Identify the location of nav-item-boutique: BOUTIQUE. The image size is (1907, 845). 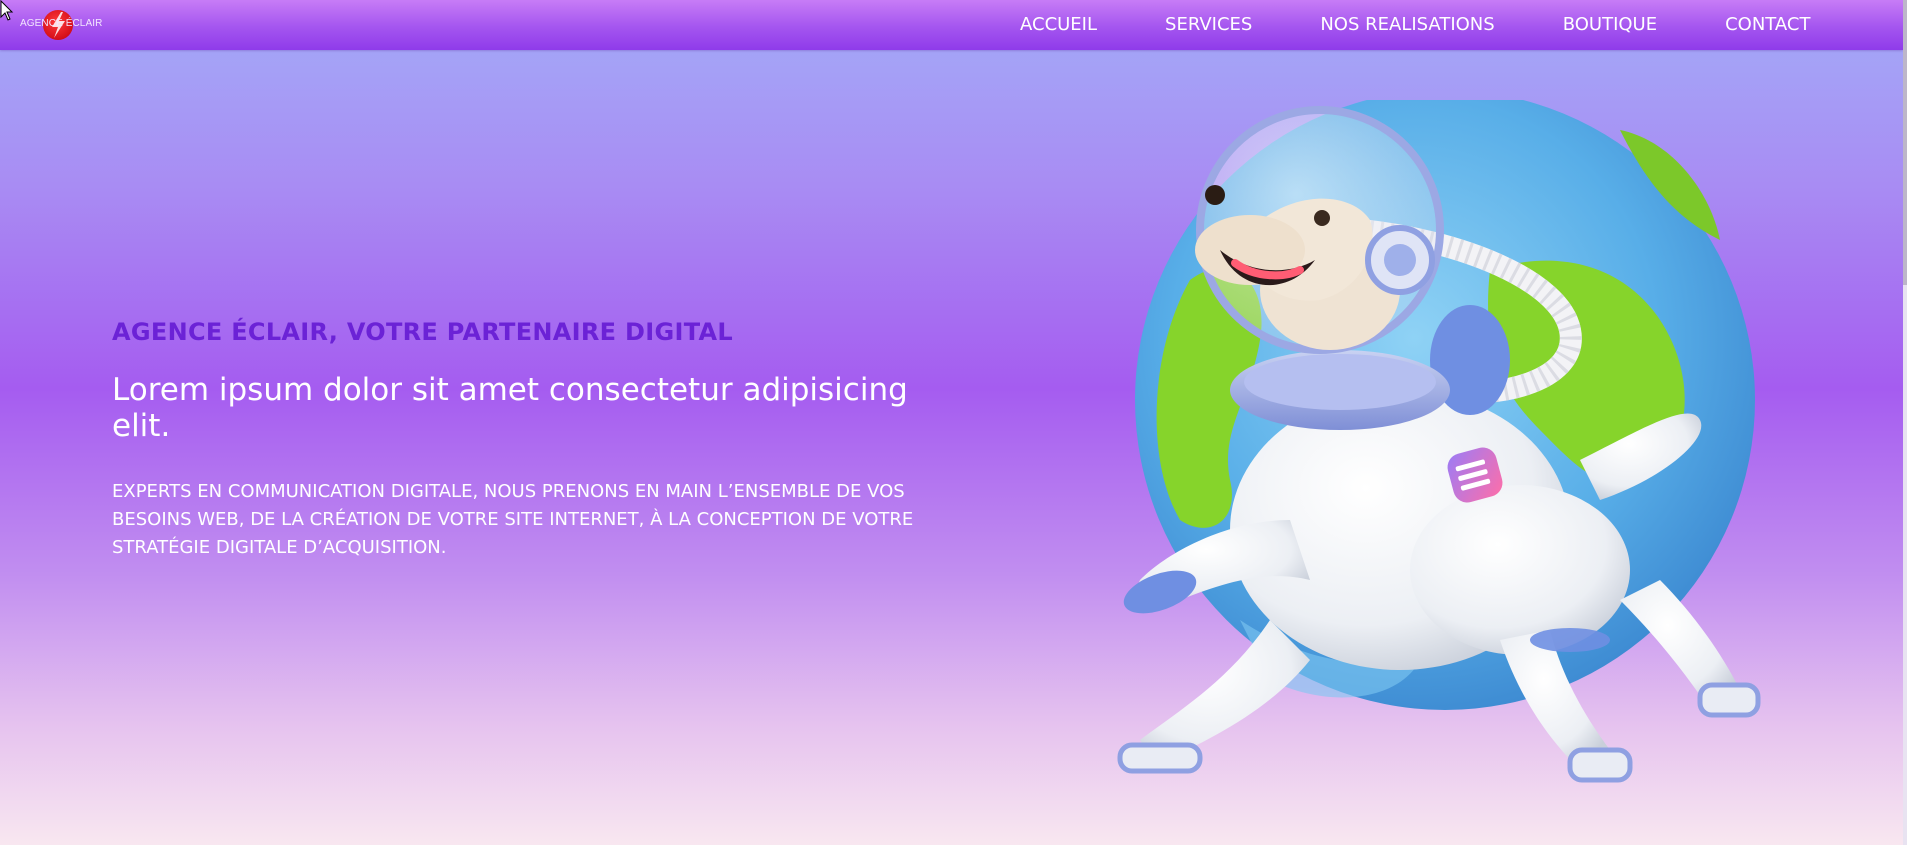
(1610, 25).